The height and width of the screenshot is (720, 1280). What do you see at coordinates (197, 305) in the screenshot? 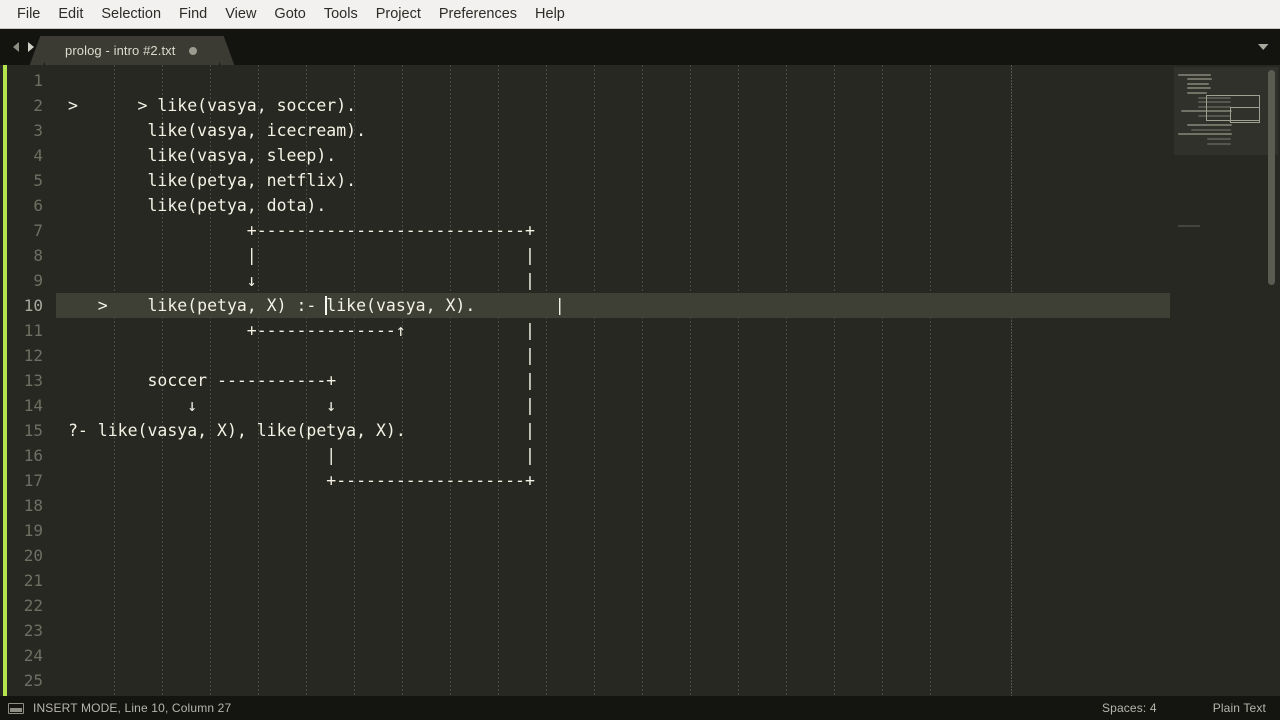
I see `code-text-before-caret: > like(petya, X) :-` at bounding box center [197, 305].